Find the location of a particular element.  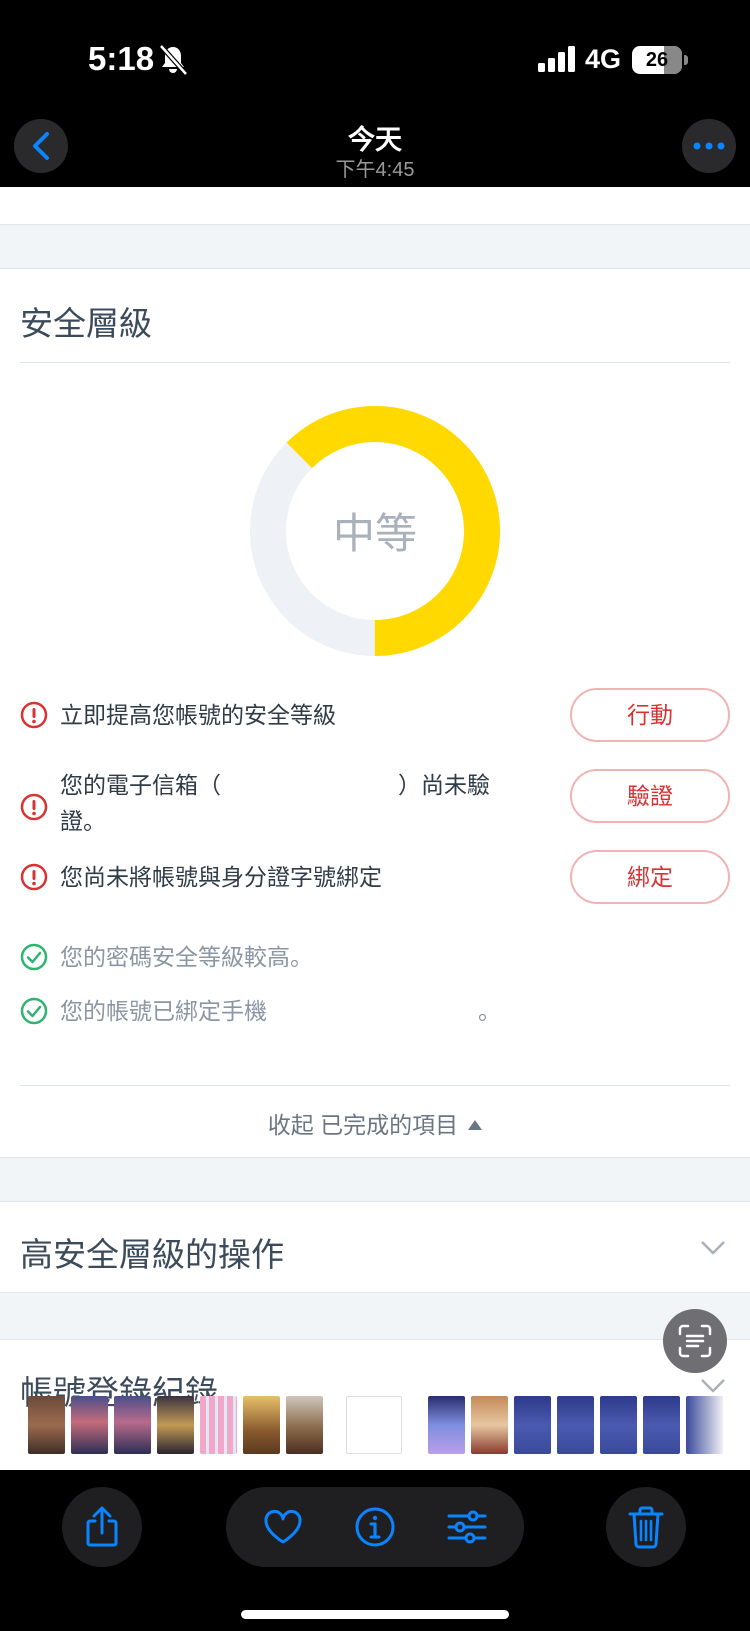

photo-actions-group is located at coordinates (375, 1527).